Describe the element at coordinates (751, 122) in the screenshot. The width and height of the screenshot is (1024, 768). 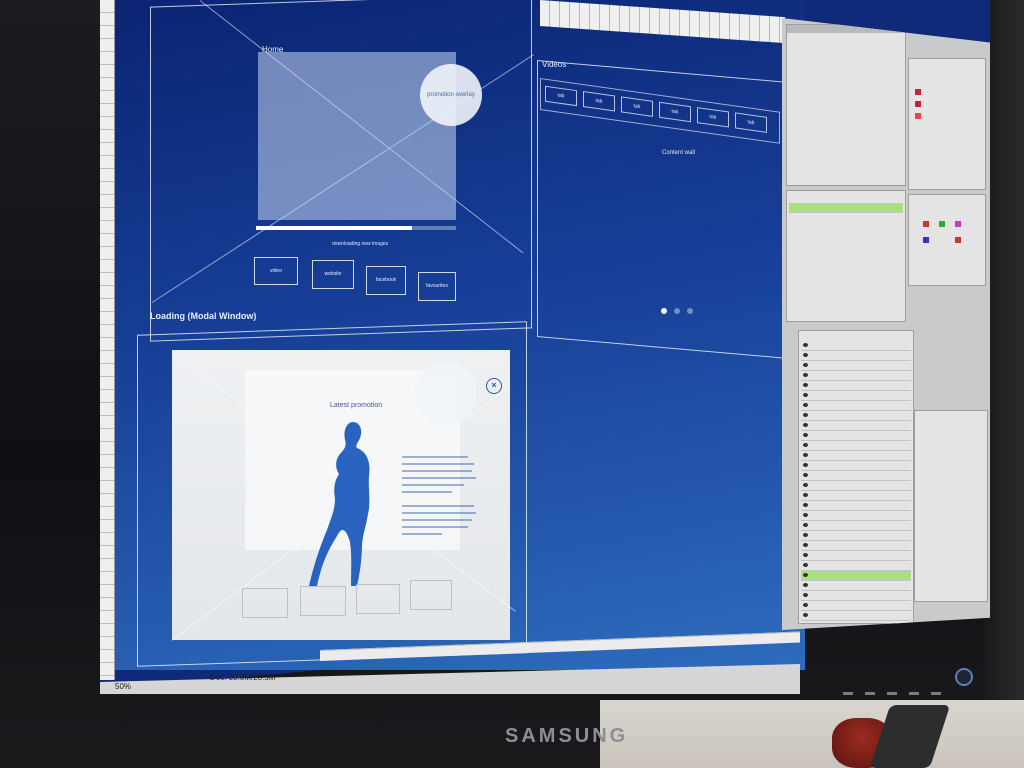
I see `tab-6: tab` at that location.